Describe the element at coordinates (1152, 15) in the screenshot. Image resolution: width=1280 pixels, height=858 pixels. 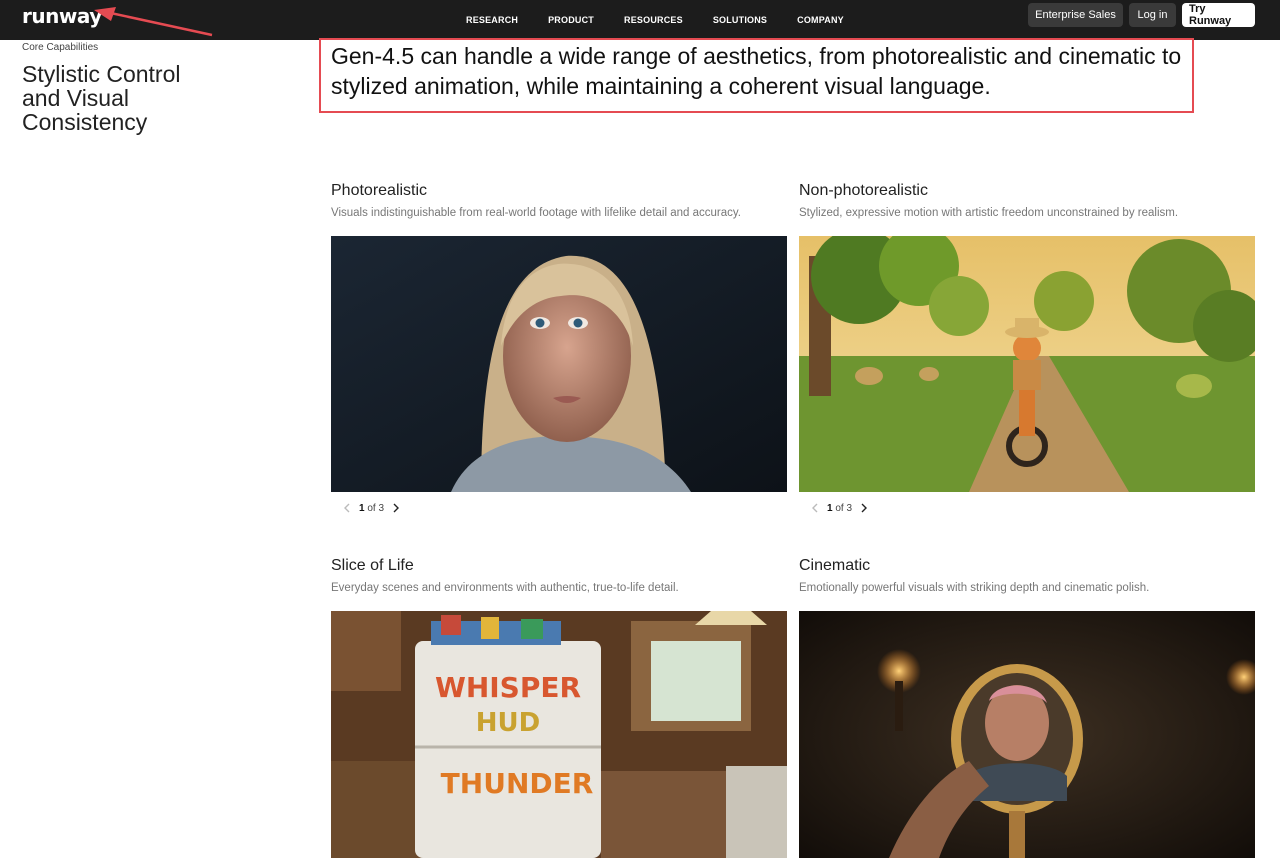
I see `login-button: Log in` at that location.